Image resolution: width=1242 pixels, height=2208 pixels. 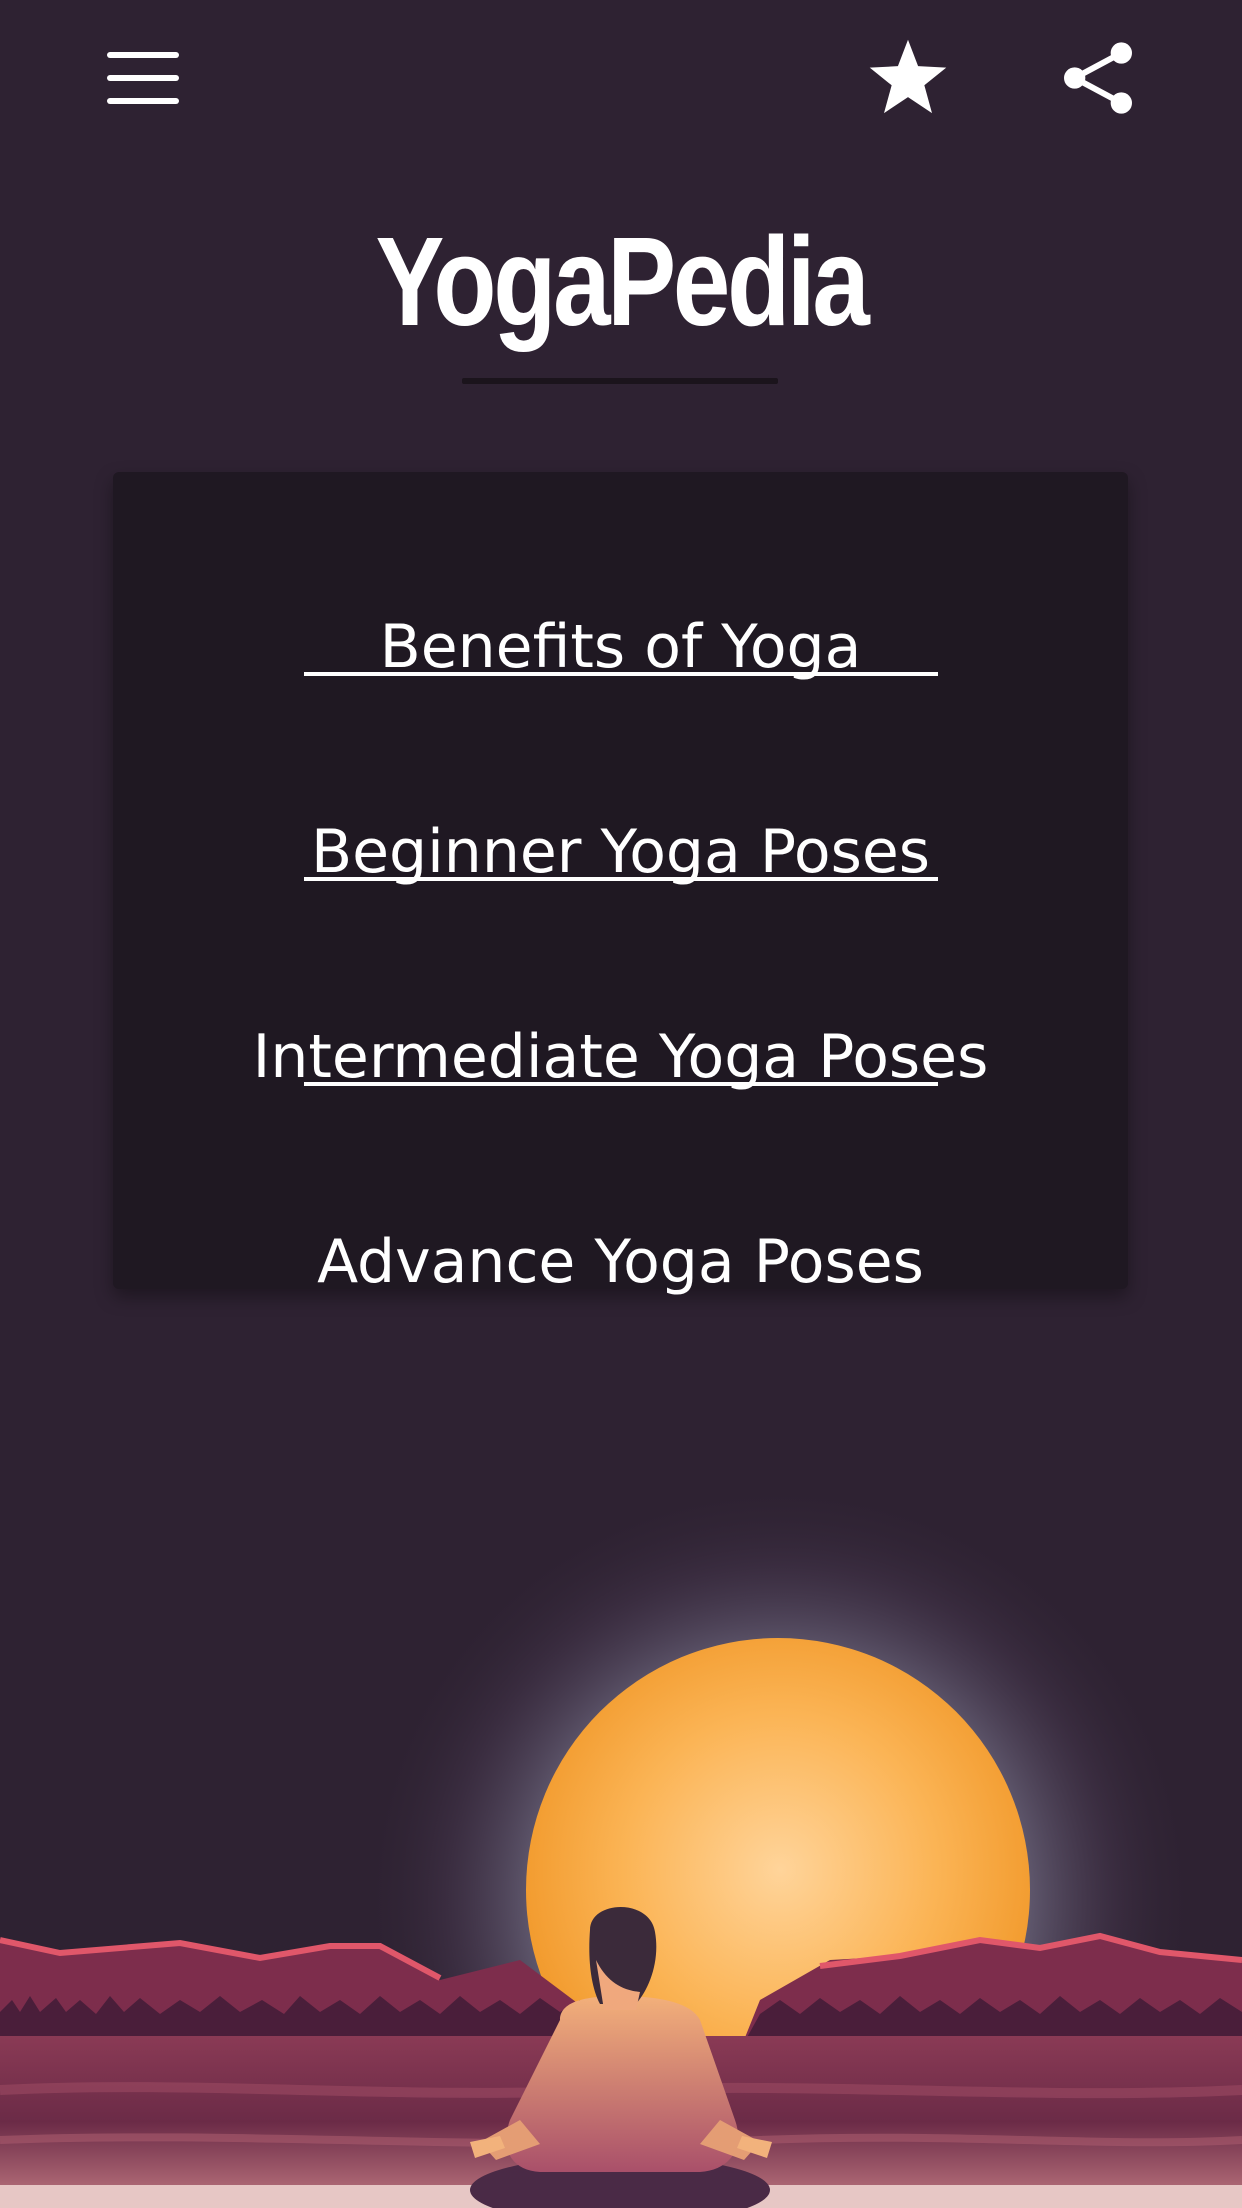 I want to click on menu-item-intermediate-yoga-poses: Intermediate Yoga Poses, so click(x=620, y=1057).